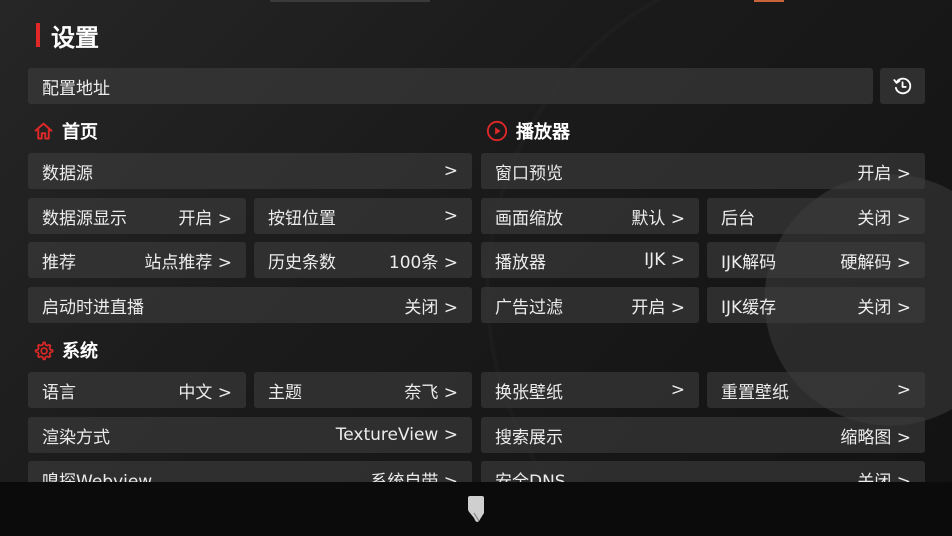 The image size is (952, 536). What do you see at coordinates (84, 218) in the screenshot?
I see `setting-label: 数据源显示` at bounding box center [84, 218].